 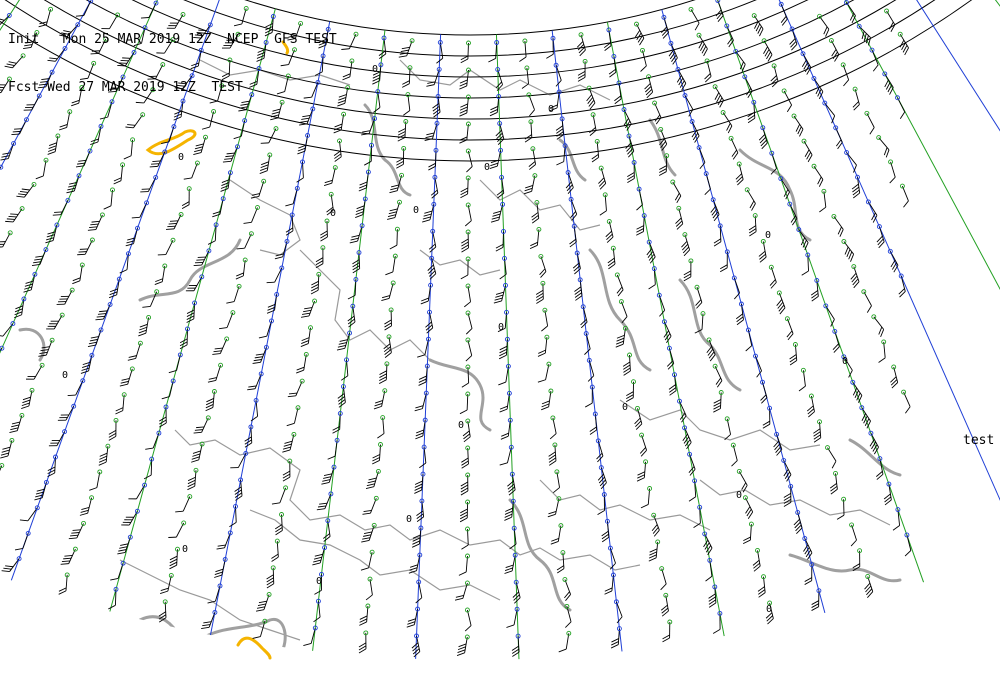 I want to click on highlight-contours, so click(x=217, y=350).